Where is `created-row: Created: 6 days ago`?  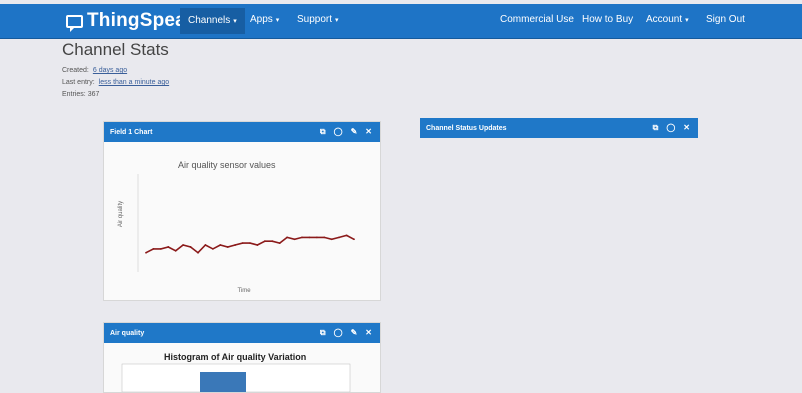
created-row: Created: 6 days ago is located at coordinates (94, 70).